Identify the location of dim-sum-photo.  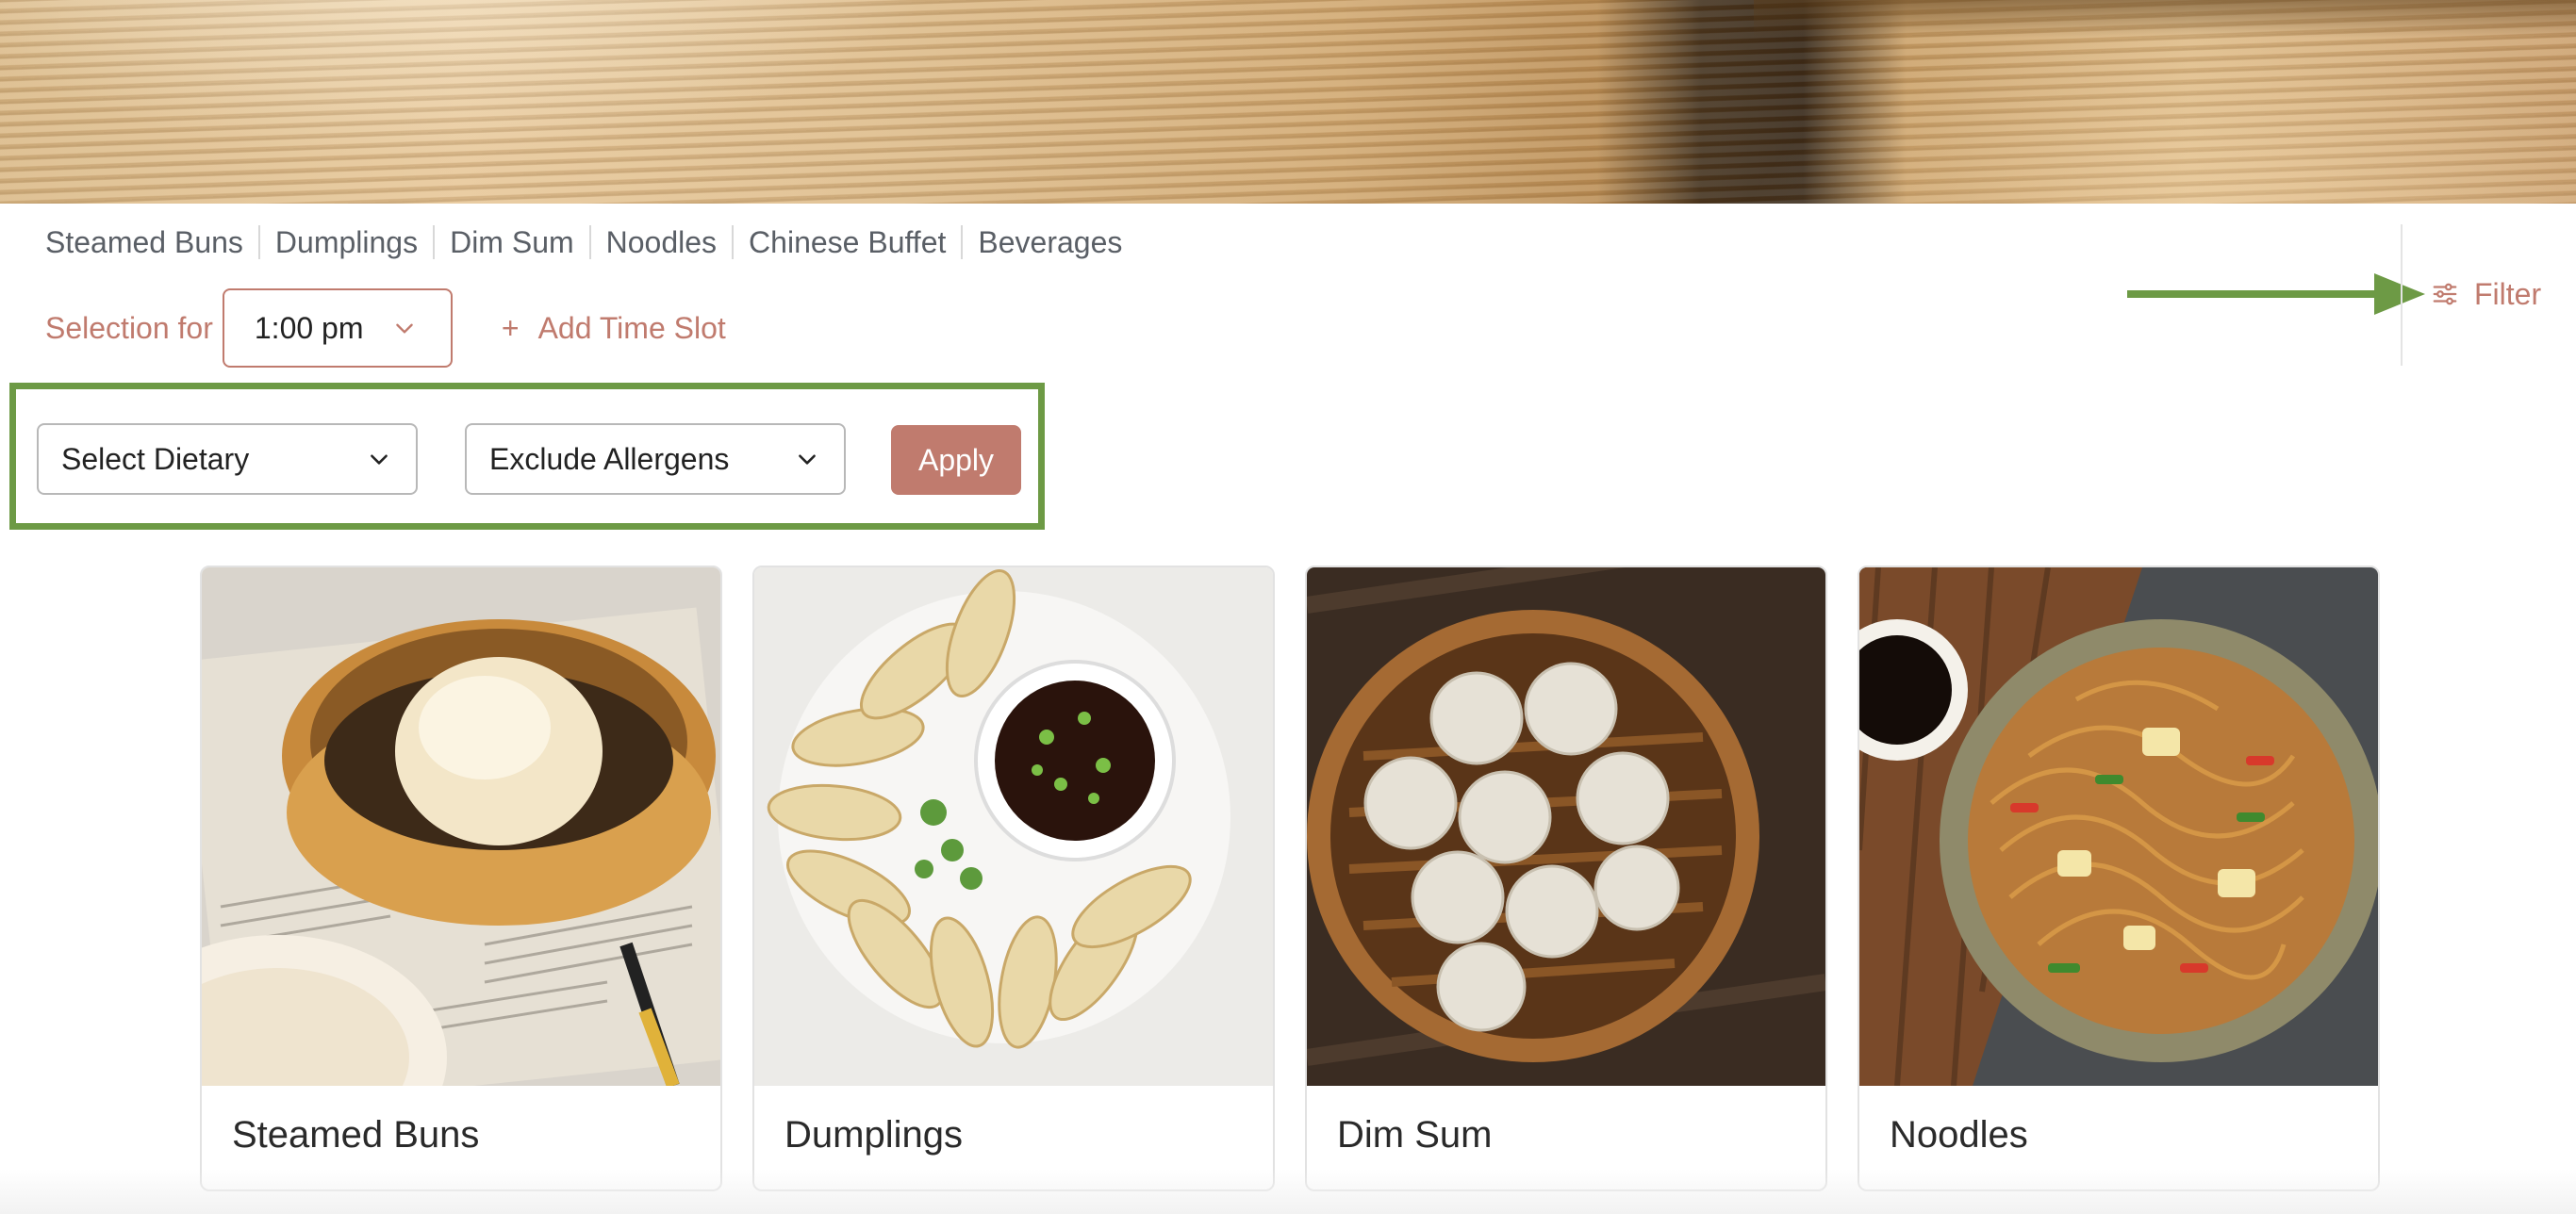
(1566, 827).